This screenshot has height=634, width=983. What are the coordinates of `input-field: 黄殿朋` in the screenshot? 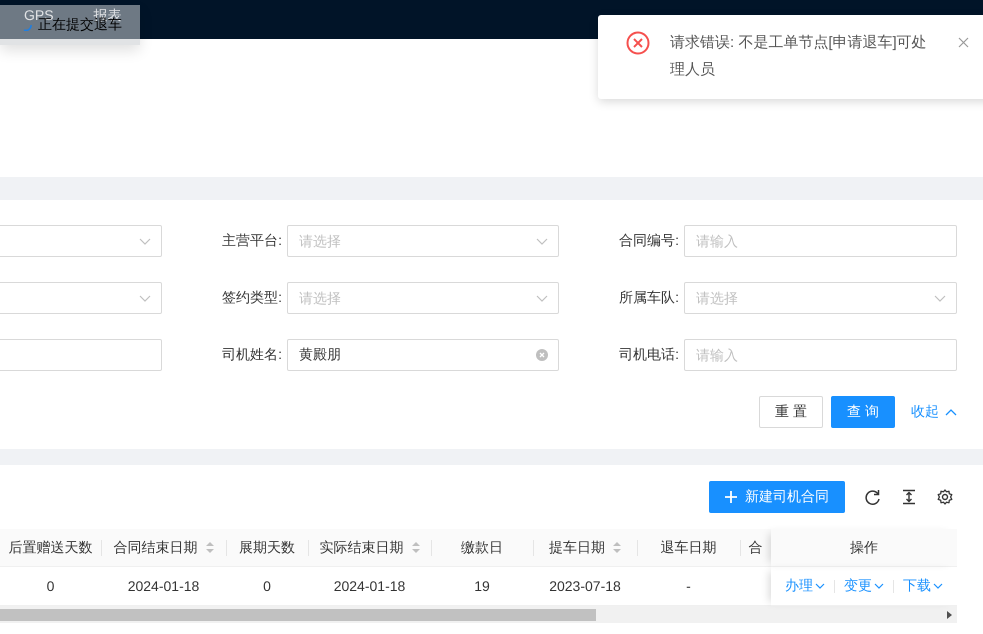 It's located at (423, 355).